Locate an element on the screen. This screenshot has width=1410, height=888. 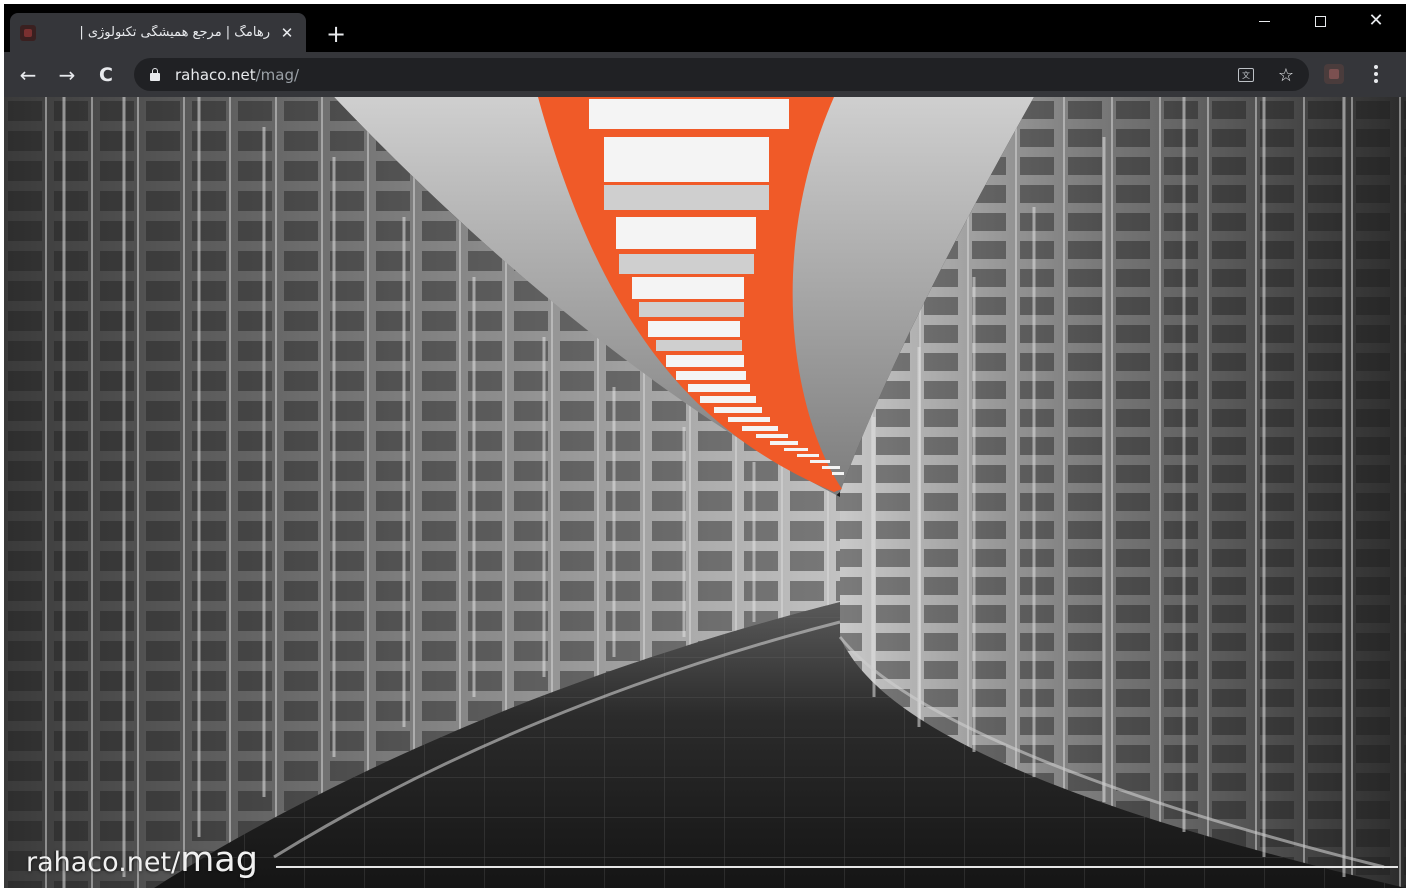
url-host: rahaco.net is located at coordinates (215, 75).